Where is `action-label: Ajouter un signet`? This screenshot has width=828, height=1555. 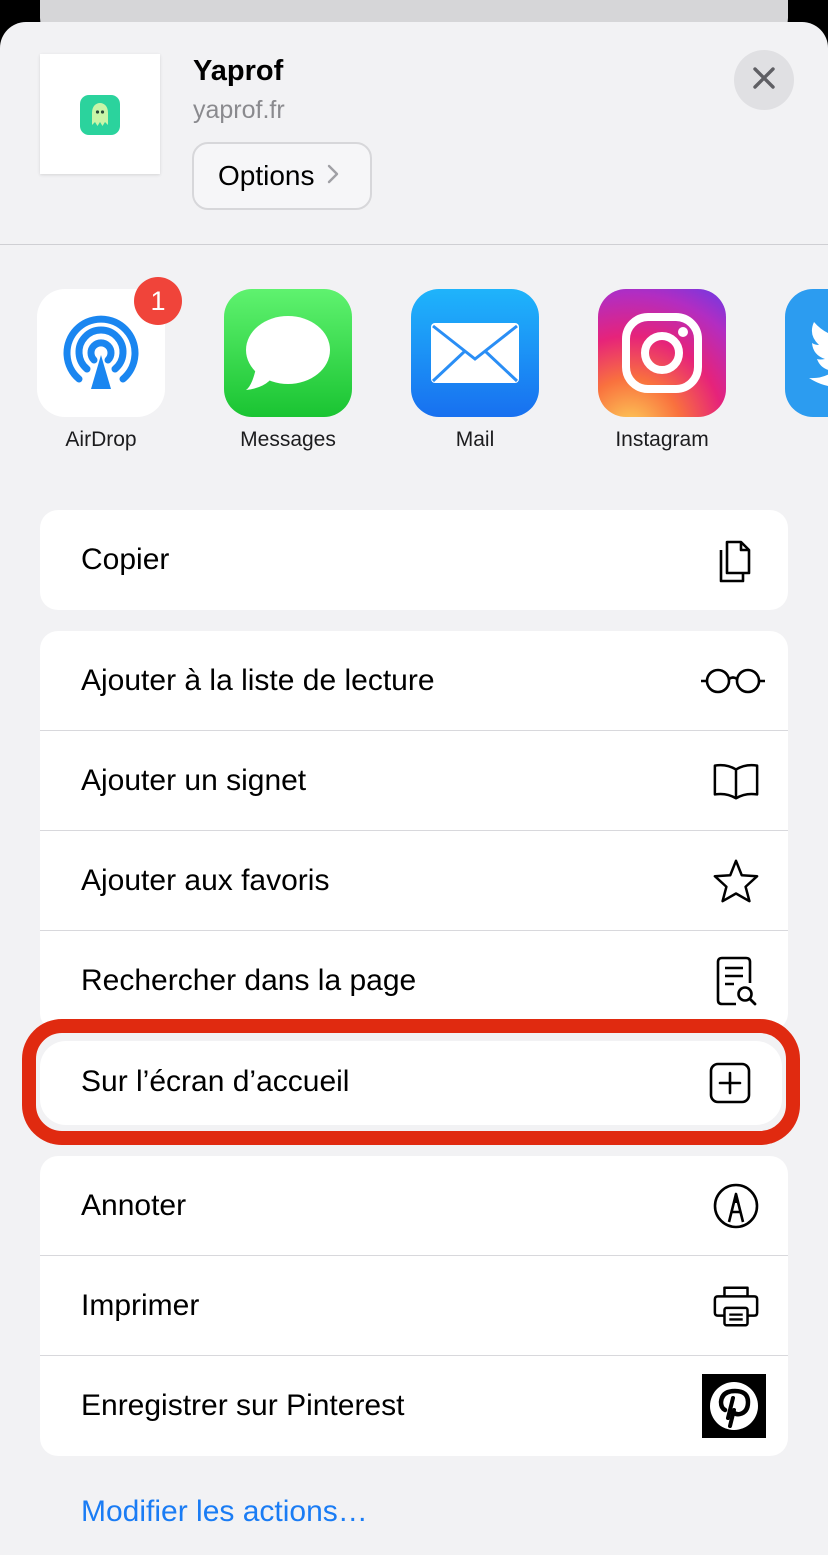
action-label: Ajouter un signet is located at coordinates (194, 780).